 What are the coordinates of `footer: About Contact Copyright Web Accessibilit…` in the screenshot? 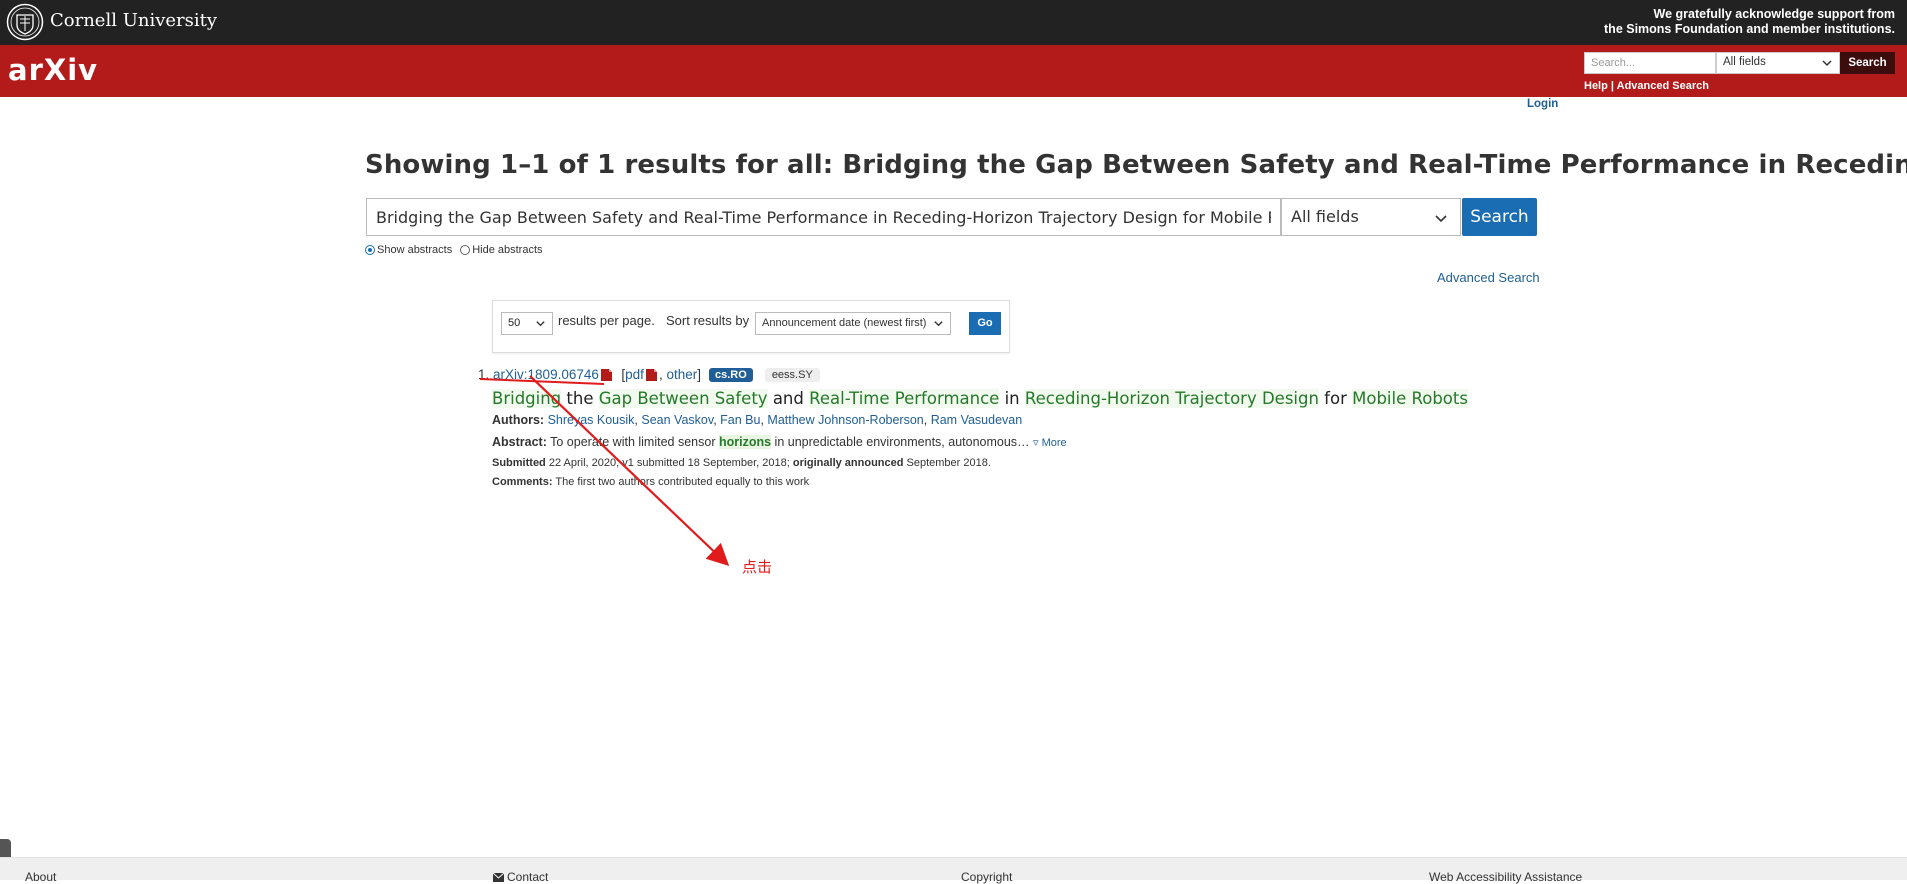 It's located at (953, 870).